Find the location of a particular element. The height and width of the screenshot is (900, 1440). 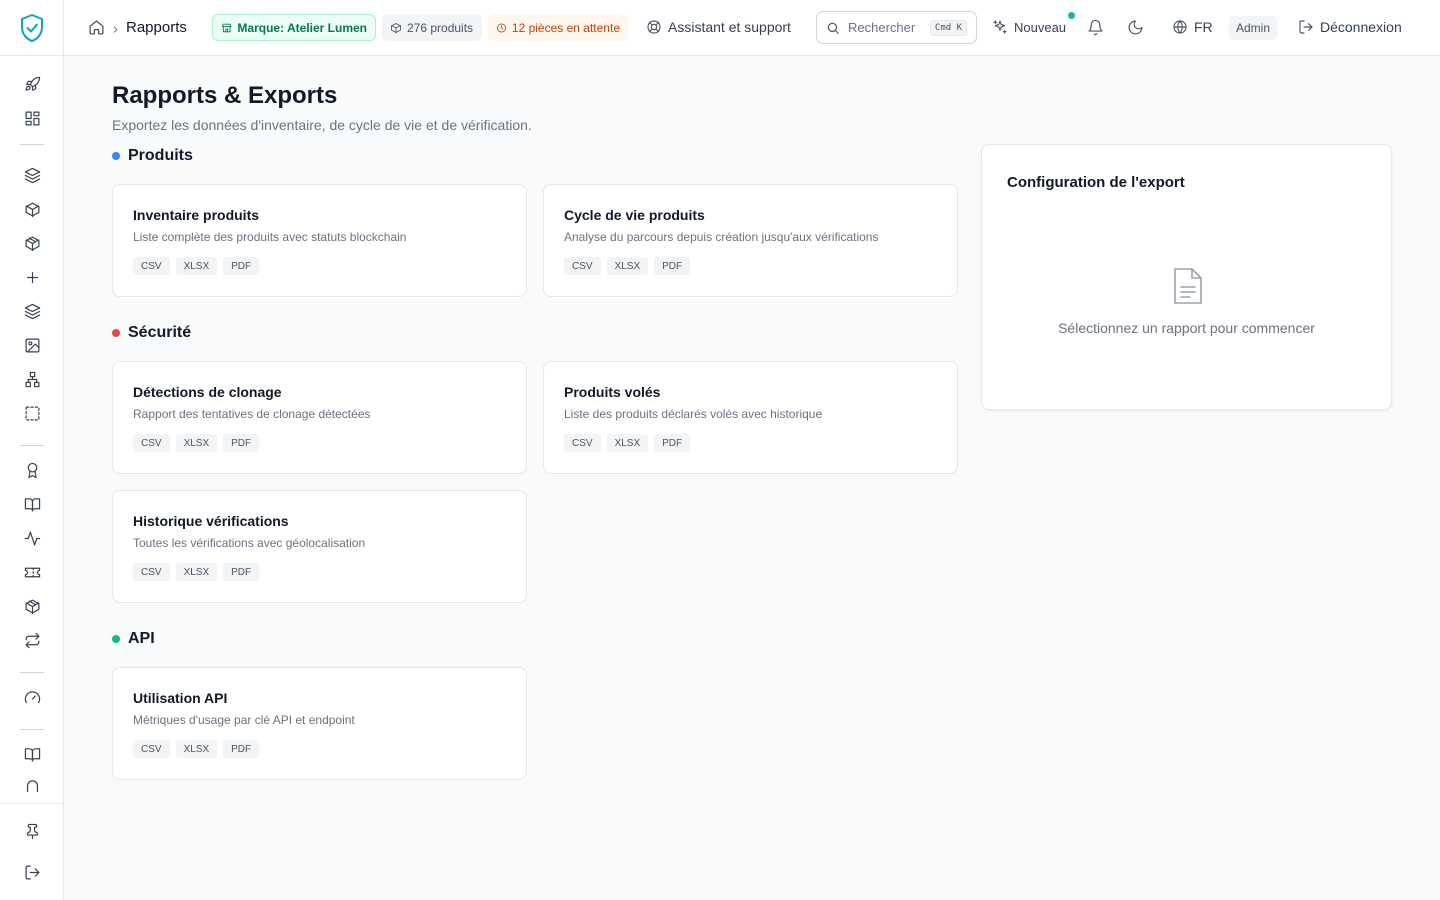

products-count-pill: 276 produits is located at coordinates (432, 27).